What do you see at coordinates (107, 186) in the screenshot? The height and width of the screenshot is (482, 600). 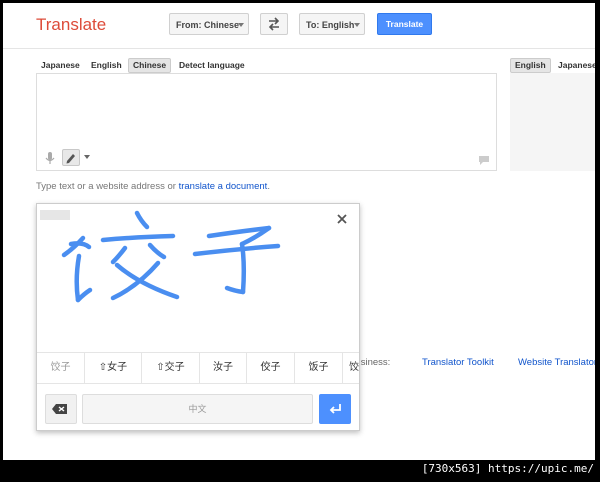 I see `hint-prefix: Type text or a website address or` at bounding box center [107, 186].